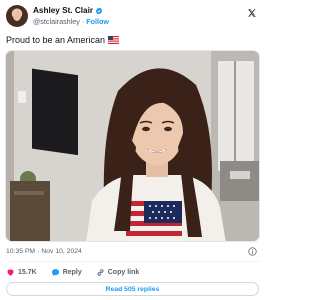  What do you see at coordinates (132, 289) in the screenshot?
I see `read-replies-button: Read 505 replies` at bounding box center [132, 289].